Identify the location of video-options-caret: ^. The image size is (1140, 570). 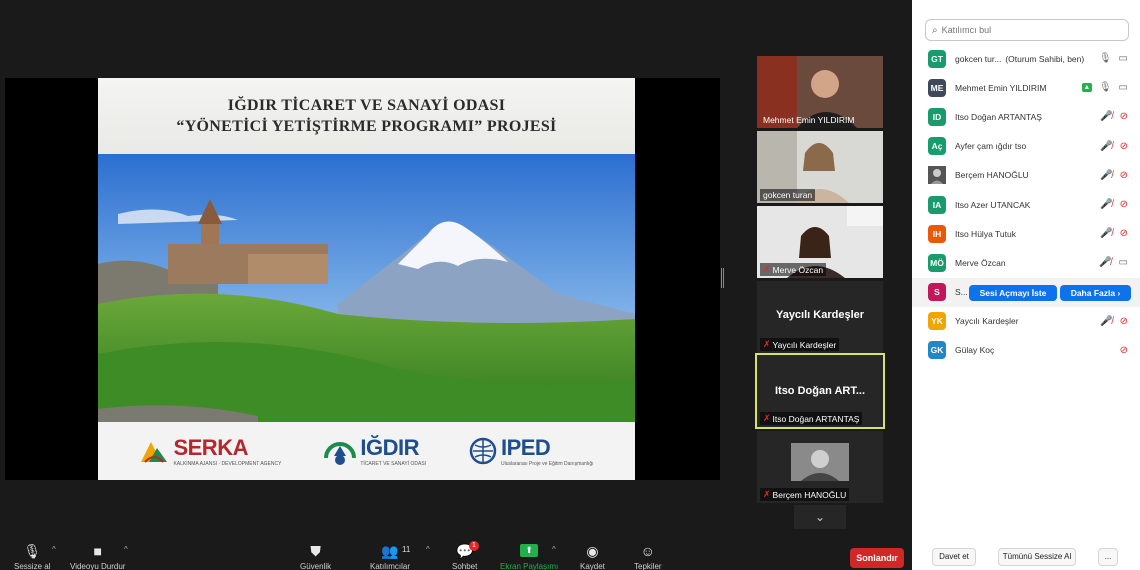
(126, 549).